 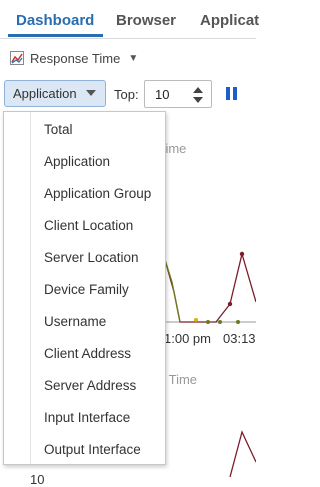 I want to click on top-label: Top:, so click(x=126, y=94).